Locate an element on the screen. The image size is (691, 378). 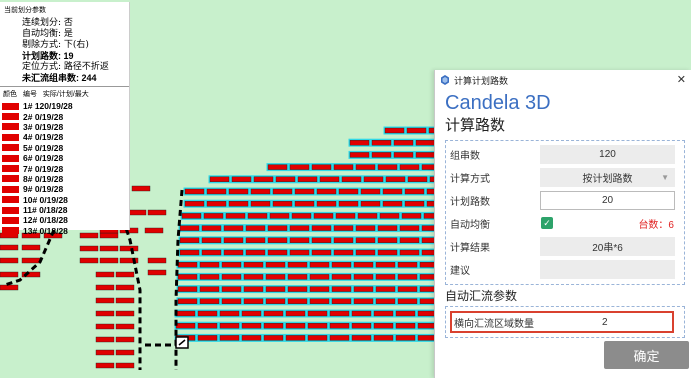
balance-checkbox: ✓ is located at coordinates (547, 223).